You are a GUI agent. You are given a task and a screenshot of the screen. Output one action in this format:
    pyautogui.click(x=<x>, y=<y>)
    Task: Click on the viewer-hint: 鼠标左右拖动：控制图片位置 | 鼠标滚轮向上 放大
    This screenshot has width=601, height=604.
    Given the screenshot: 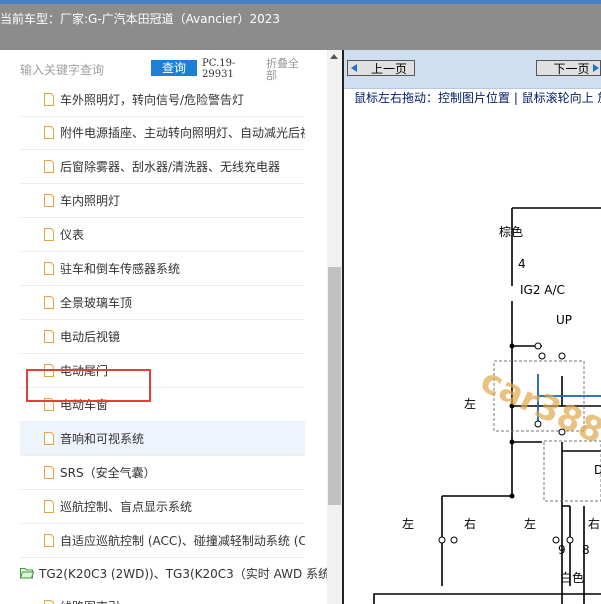 What is the action you would take?
    pyautogui.click(x=472, y=97)
    